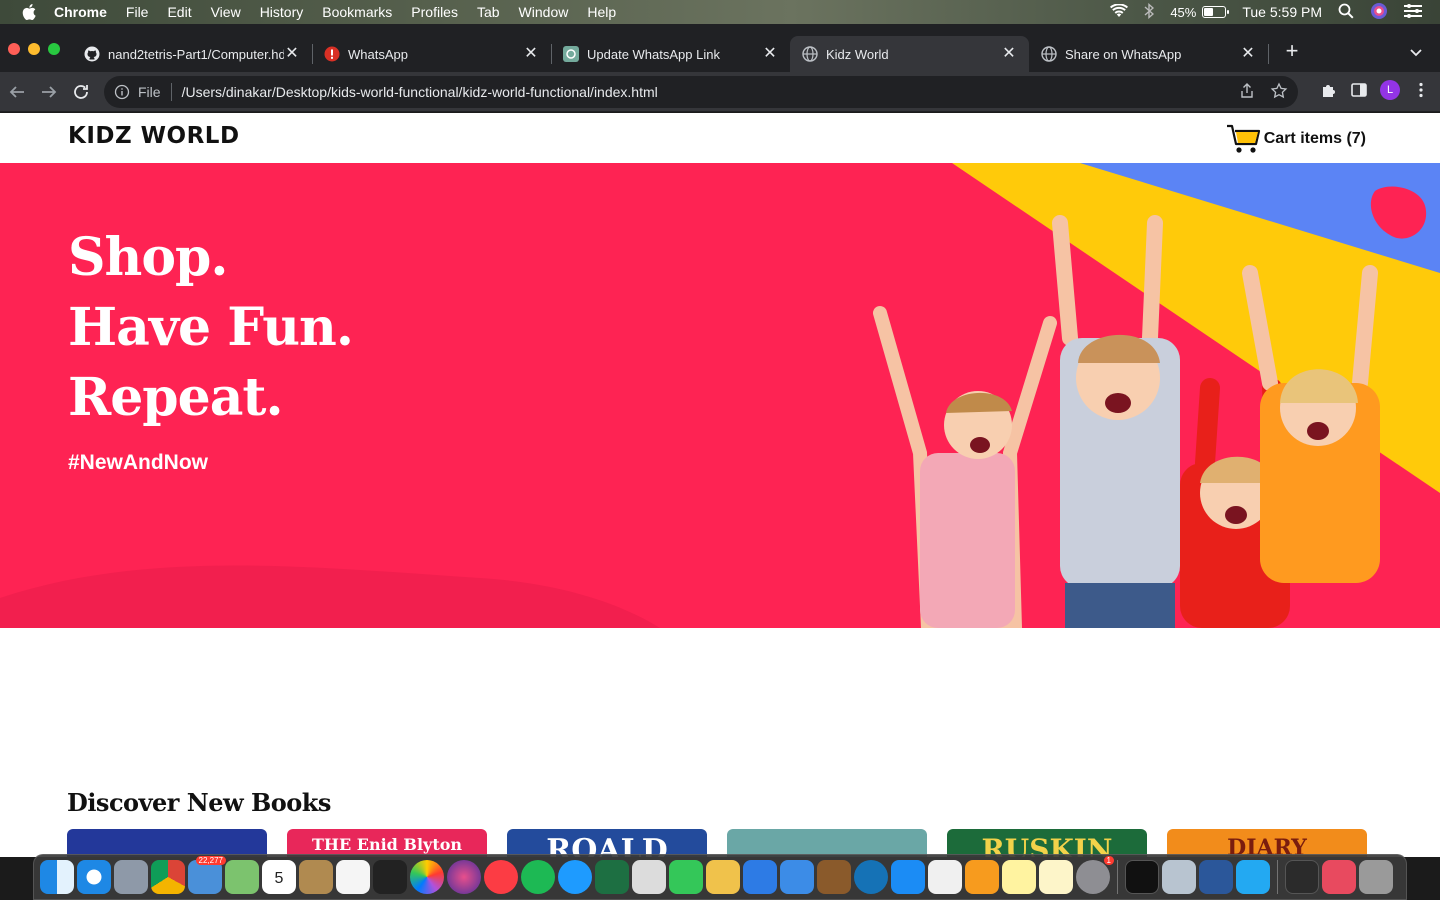 The height and width of the screenshot is (900, 1440). I want to click on reload-button, so click(81, 92).